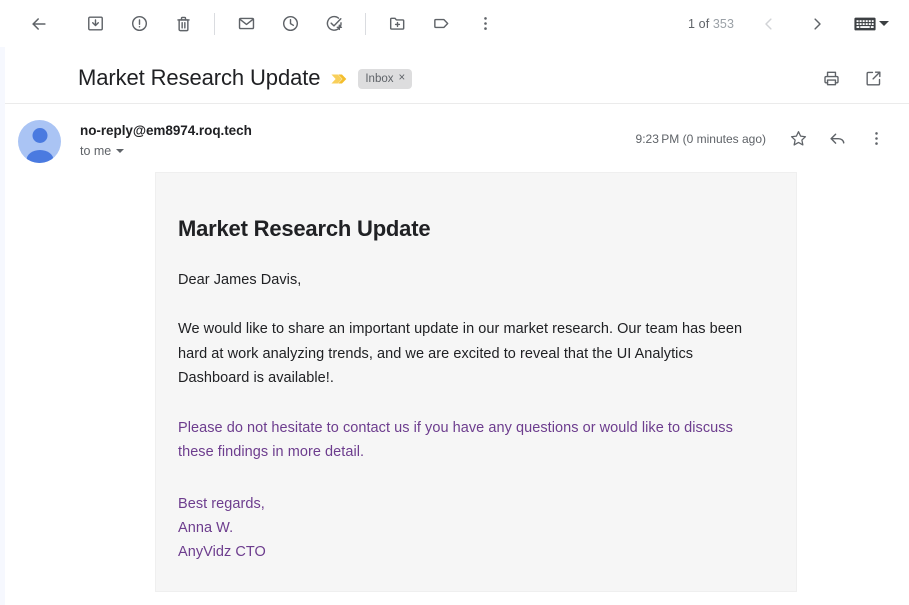  Describe the element at coordinates (402, 78) in the screenshot. I see `label-chip-remove-icon: ×` at that location.